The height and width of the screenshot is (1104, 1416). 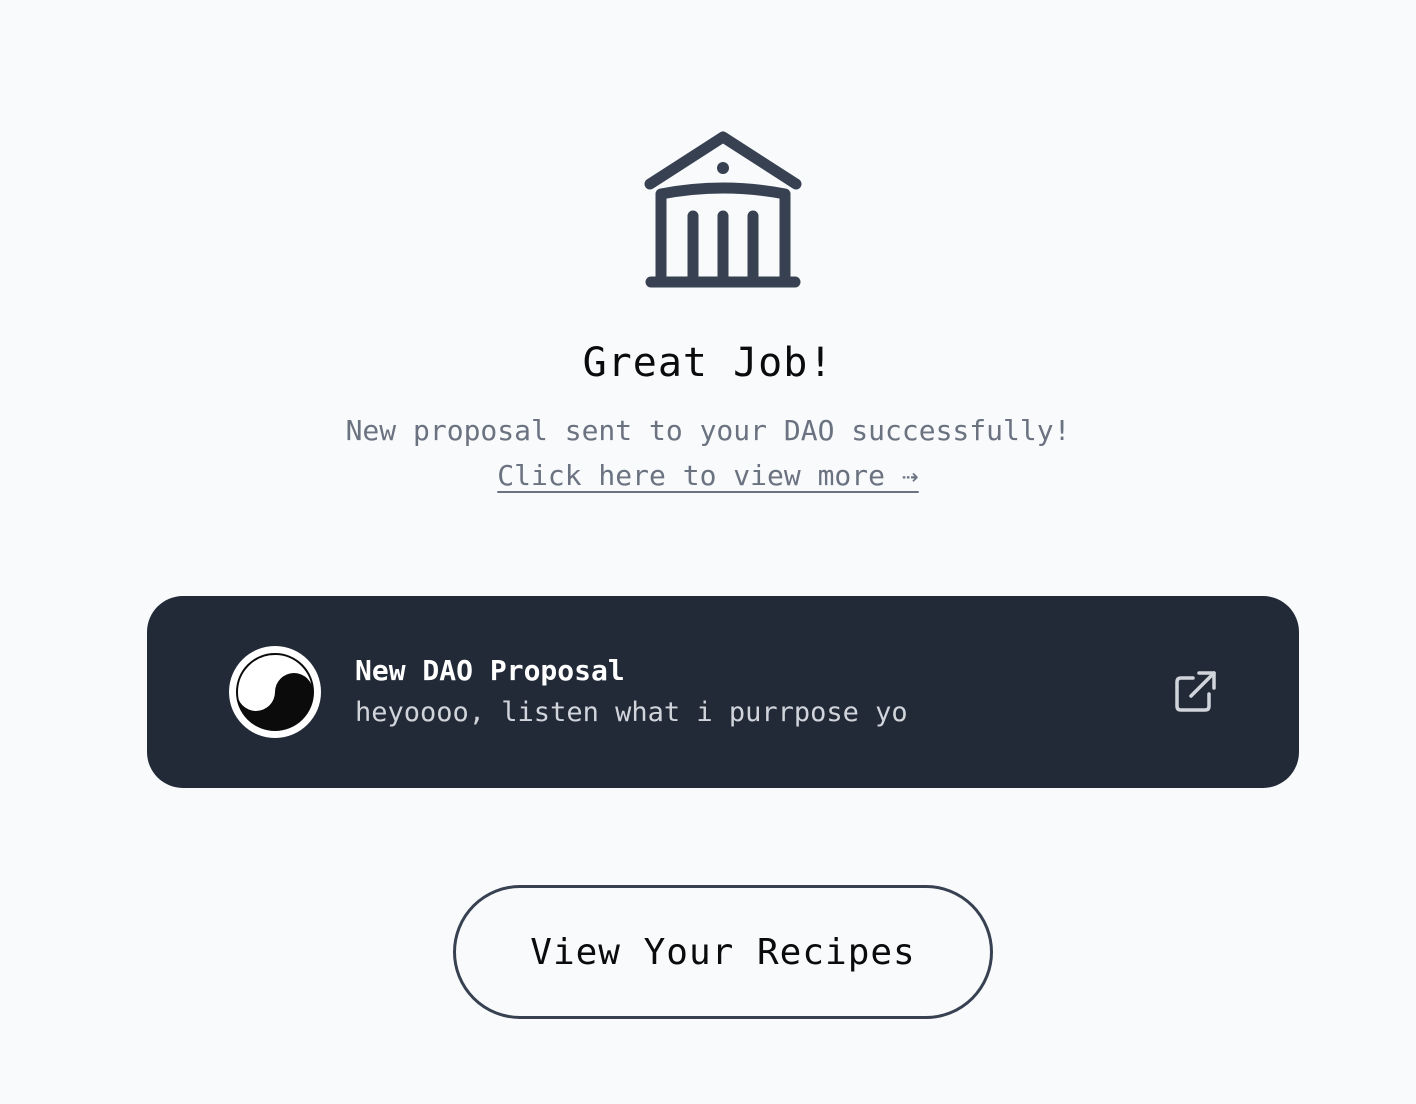 I want to click on view-more-link: Click here to view more ⇢, so click(x=707, y=475).